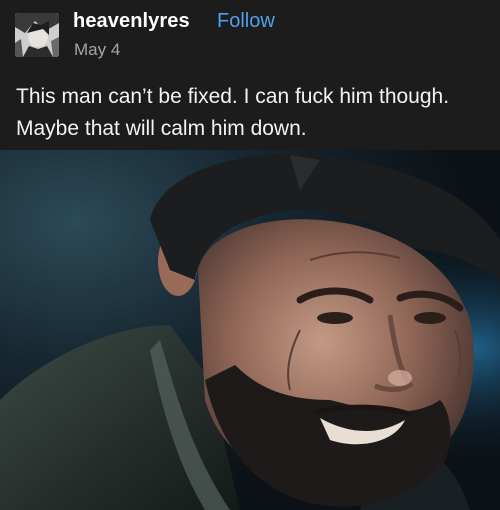  I want to click on username-link: heavenlyres, so click(131, 21).